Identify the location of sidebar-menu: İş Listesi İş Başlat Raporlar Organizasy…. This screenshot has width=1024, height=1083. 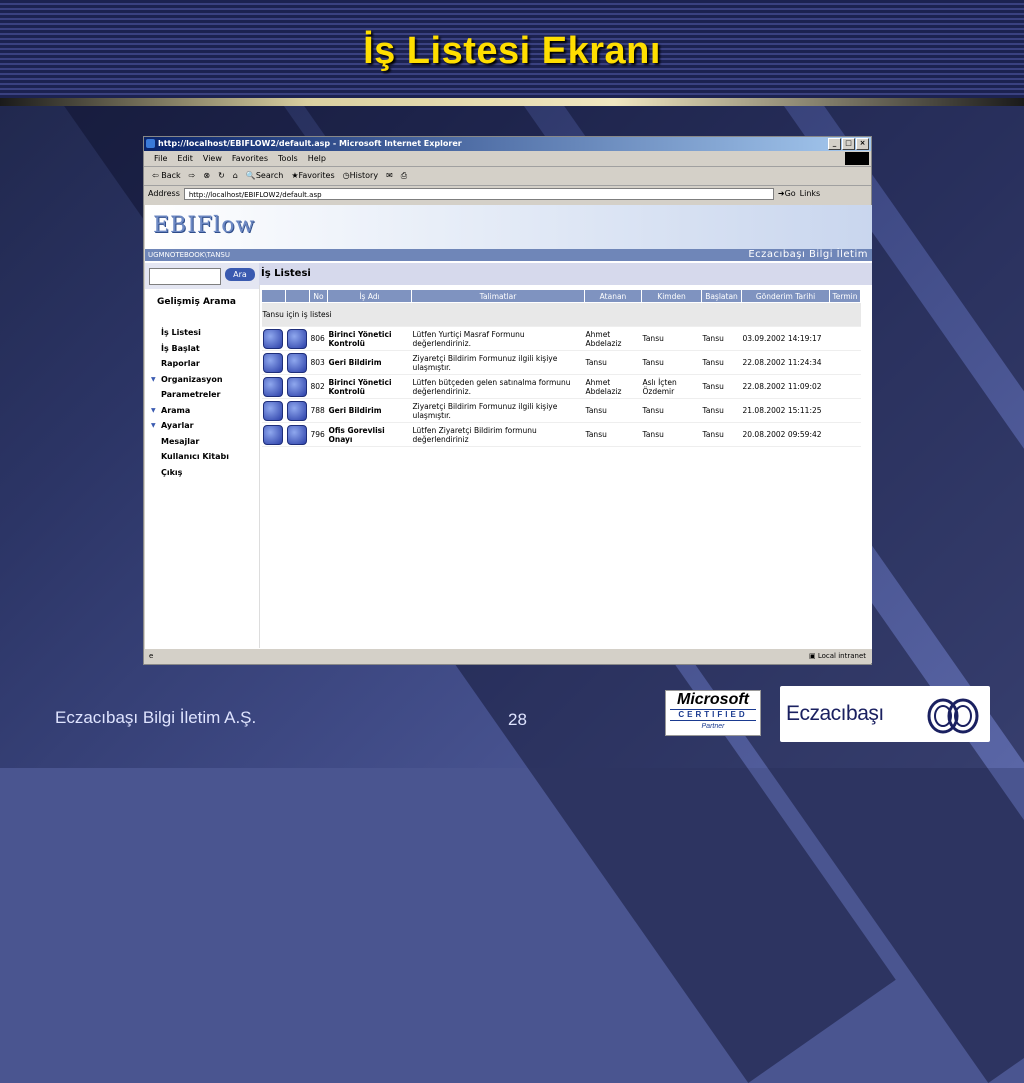
(202, 399).